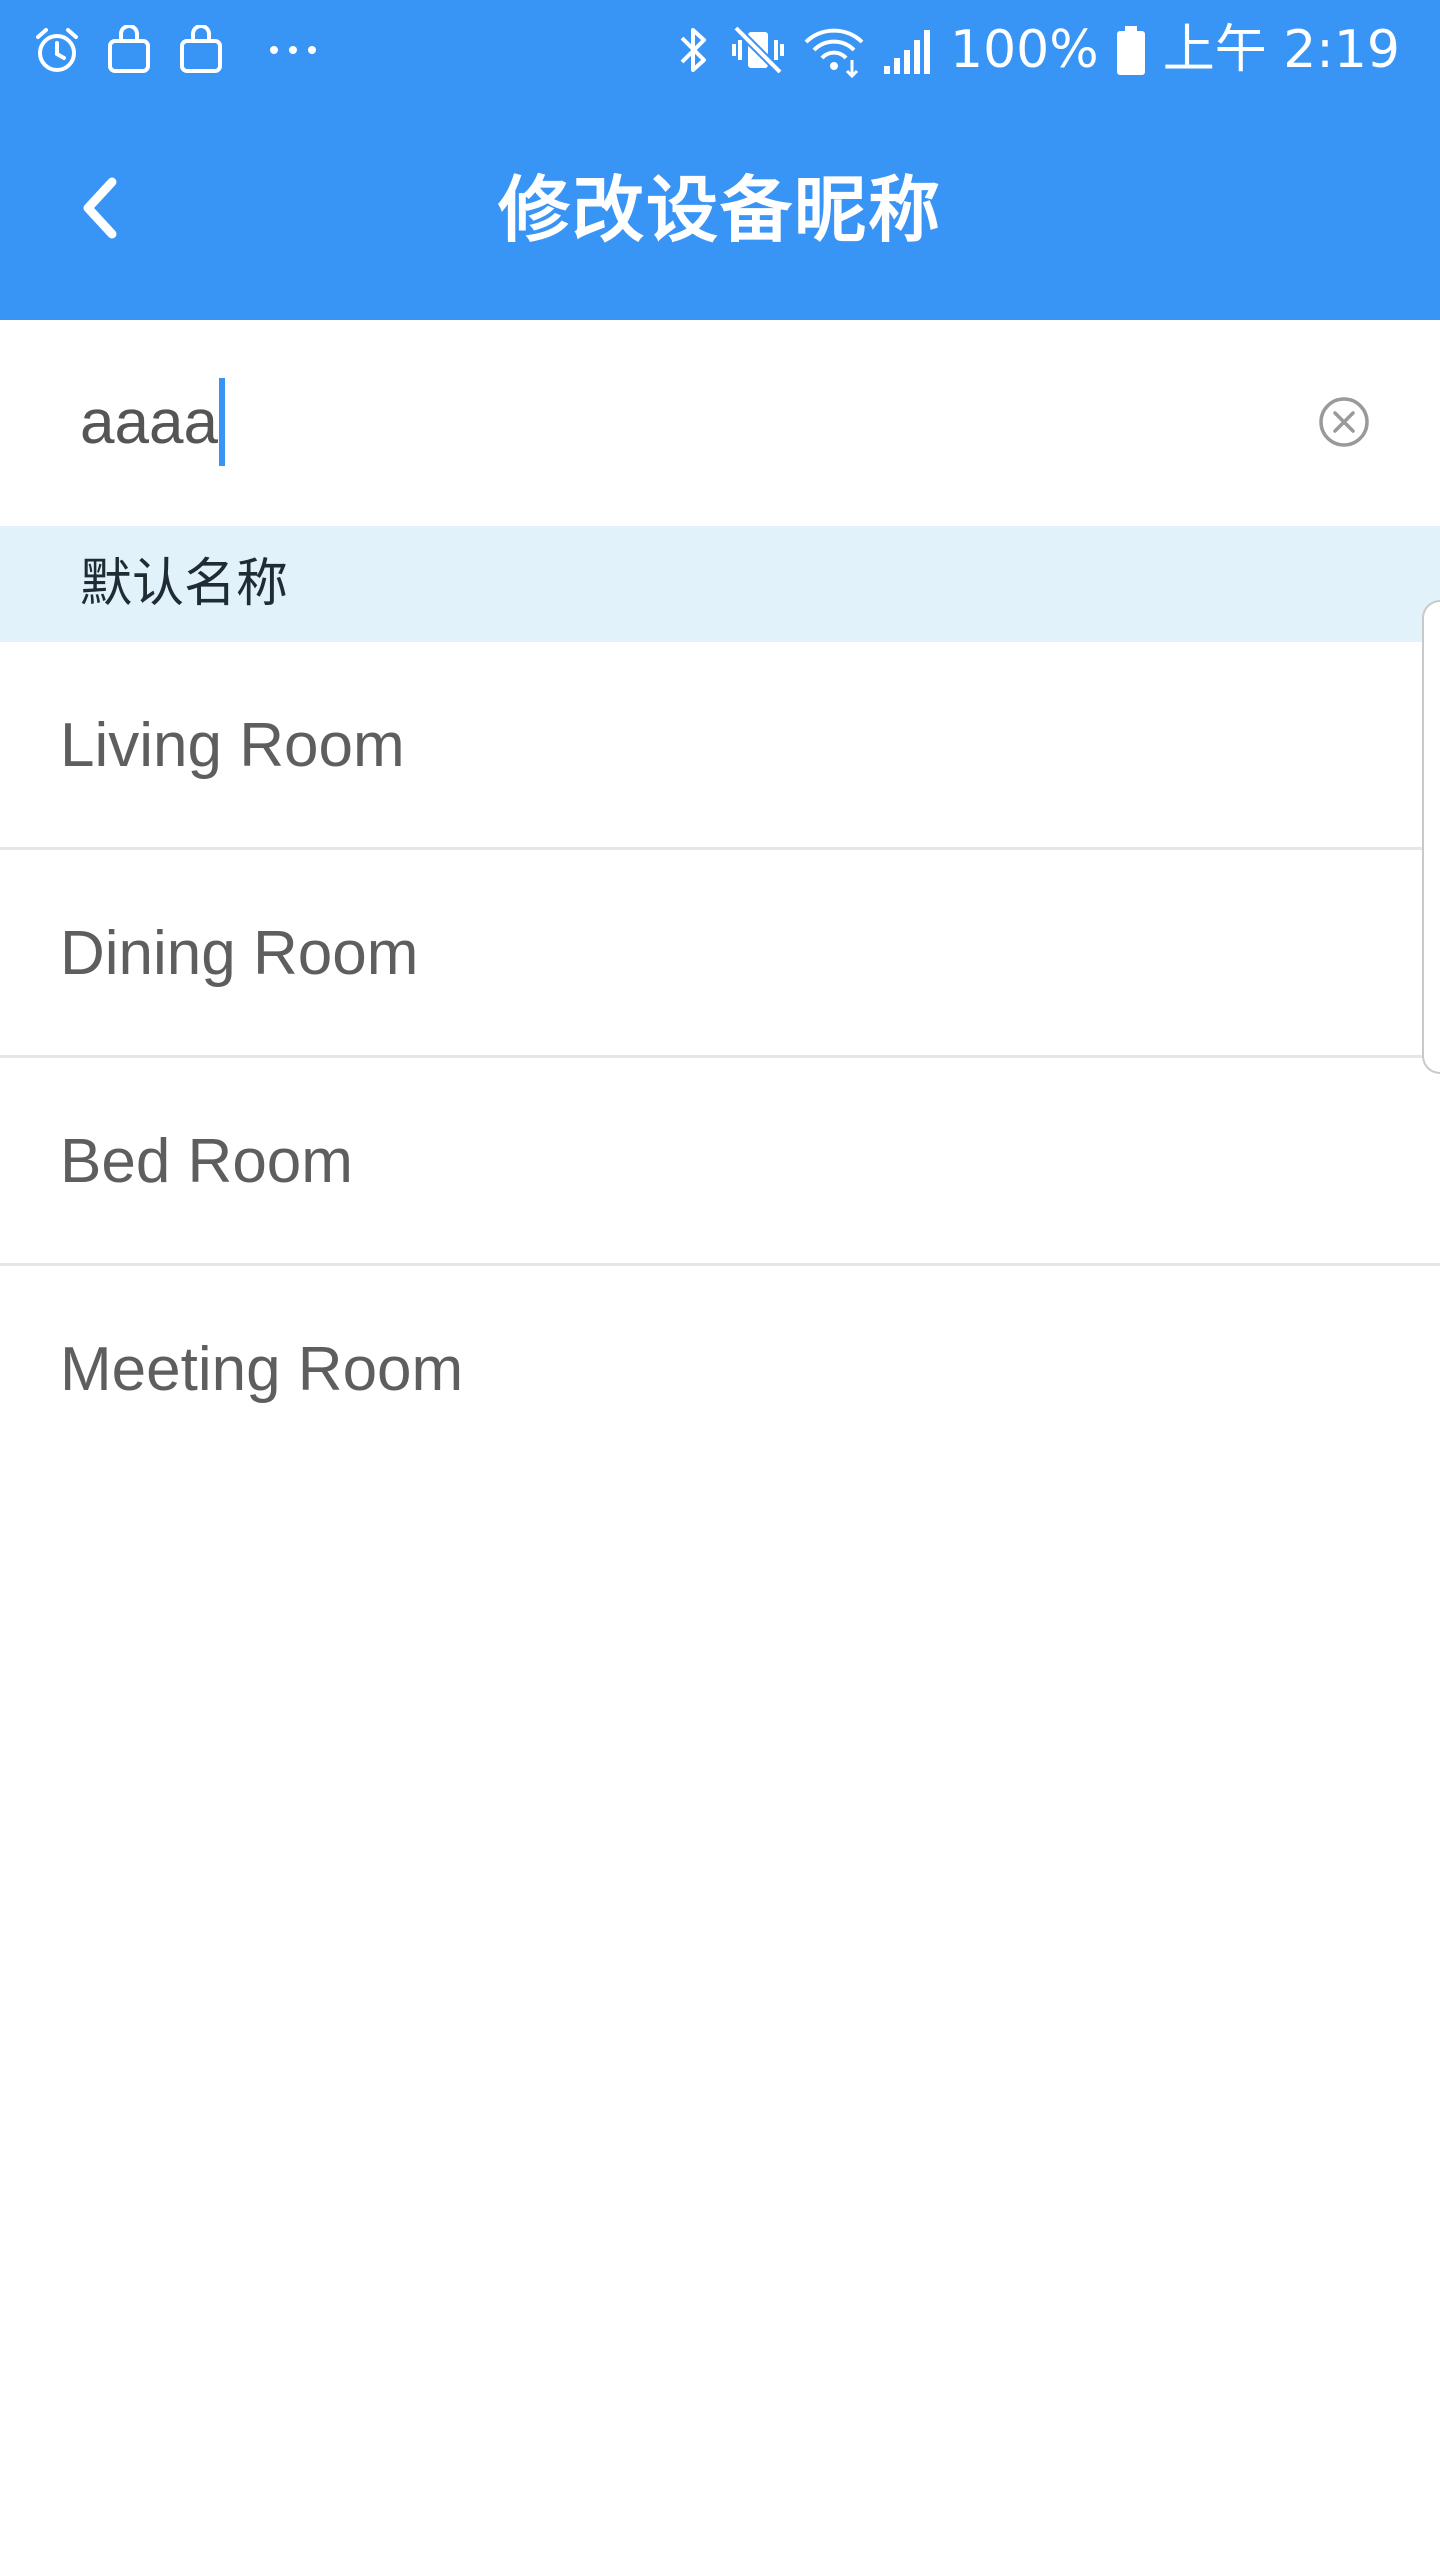  What do you see at coordinates (758, 50) in the screenshot?
I see `vibrate-mute-icon` at bounding box center [758, 50].